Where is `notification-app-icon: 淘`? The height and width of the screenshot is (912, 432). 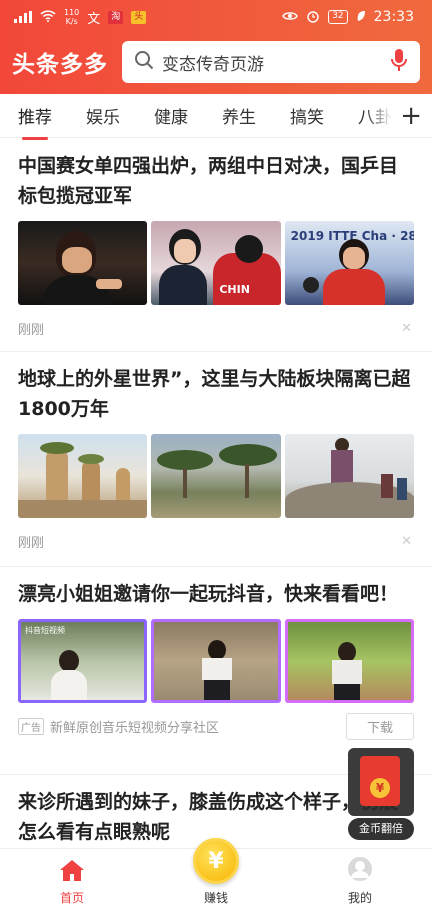
notification-app-icon: 淘 is located at coordinates (116, 17).